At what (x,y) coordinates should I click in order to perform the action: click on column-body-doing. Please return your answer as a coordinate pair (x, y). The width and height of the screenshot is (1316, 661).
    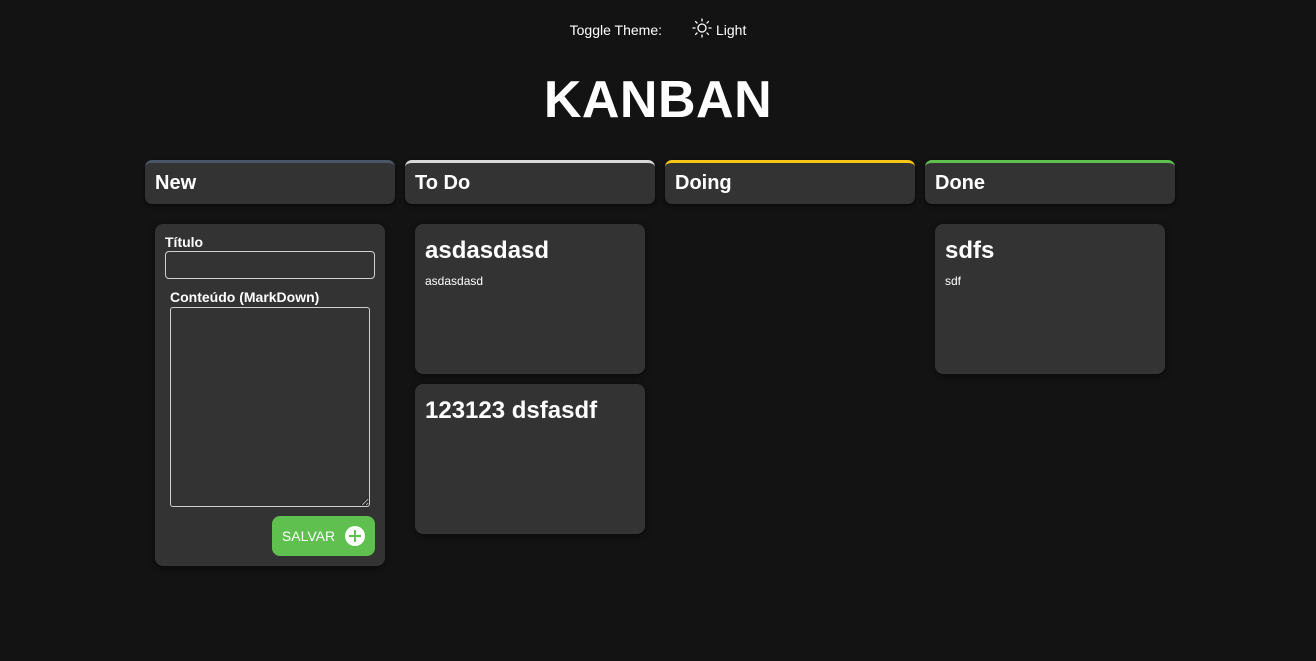
    Looking at the image, I should click on (790, 214).